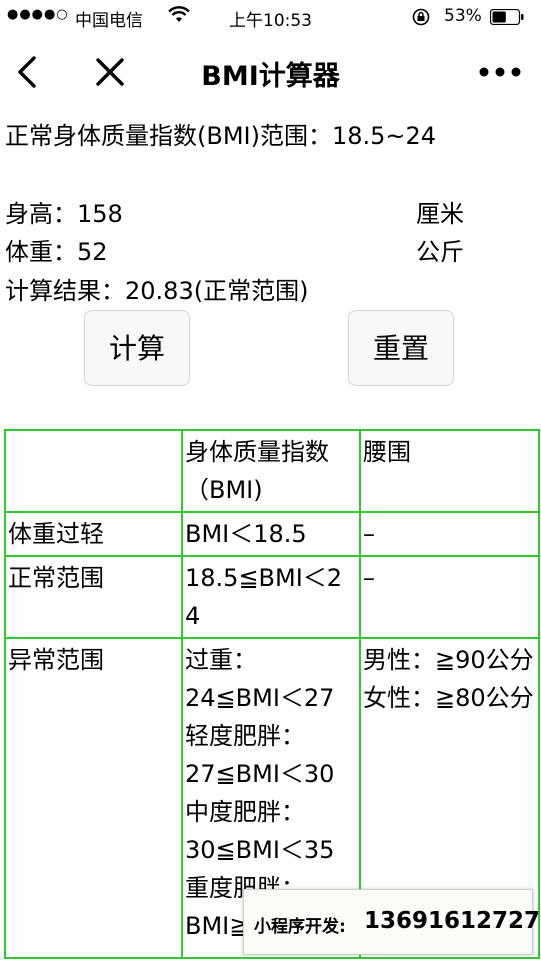 Image resolution: width=541 pixels, height=960 pixels. I want to click on battery-percent: 53%, so click(463, 16).